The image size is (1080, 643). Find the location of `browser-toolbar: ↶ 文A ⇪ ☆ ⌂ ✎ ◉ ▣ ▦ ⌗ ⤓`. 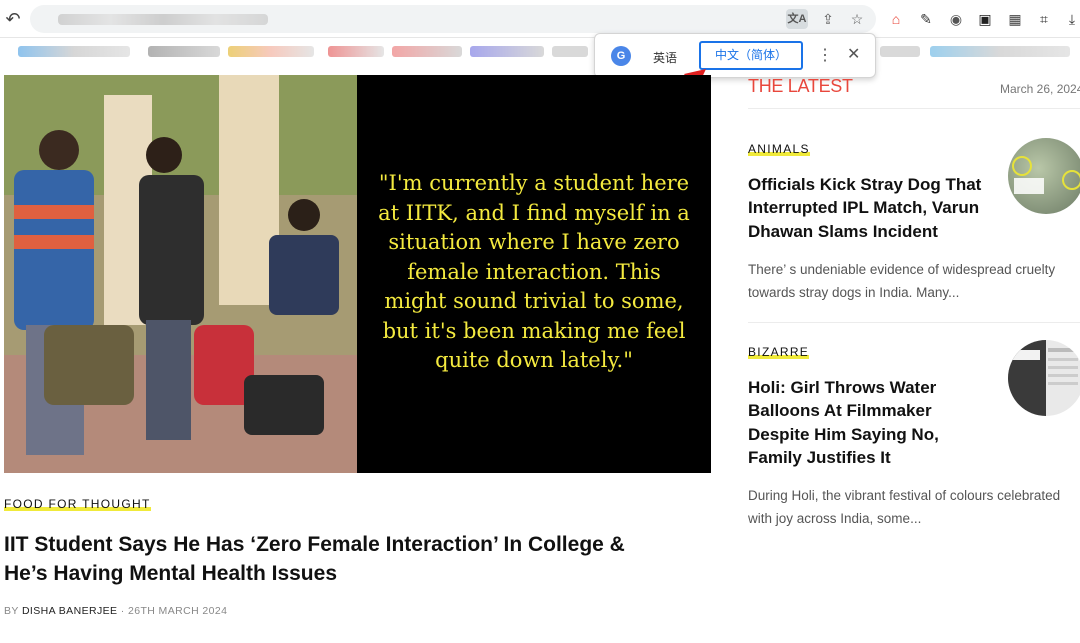

browser-toolbar: ↶ 文A ⇪ ☆ ⌂ ✎ ◉ ▣ ▦ ⌗ ⤓ is located at coordinates (540, 19).